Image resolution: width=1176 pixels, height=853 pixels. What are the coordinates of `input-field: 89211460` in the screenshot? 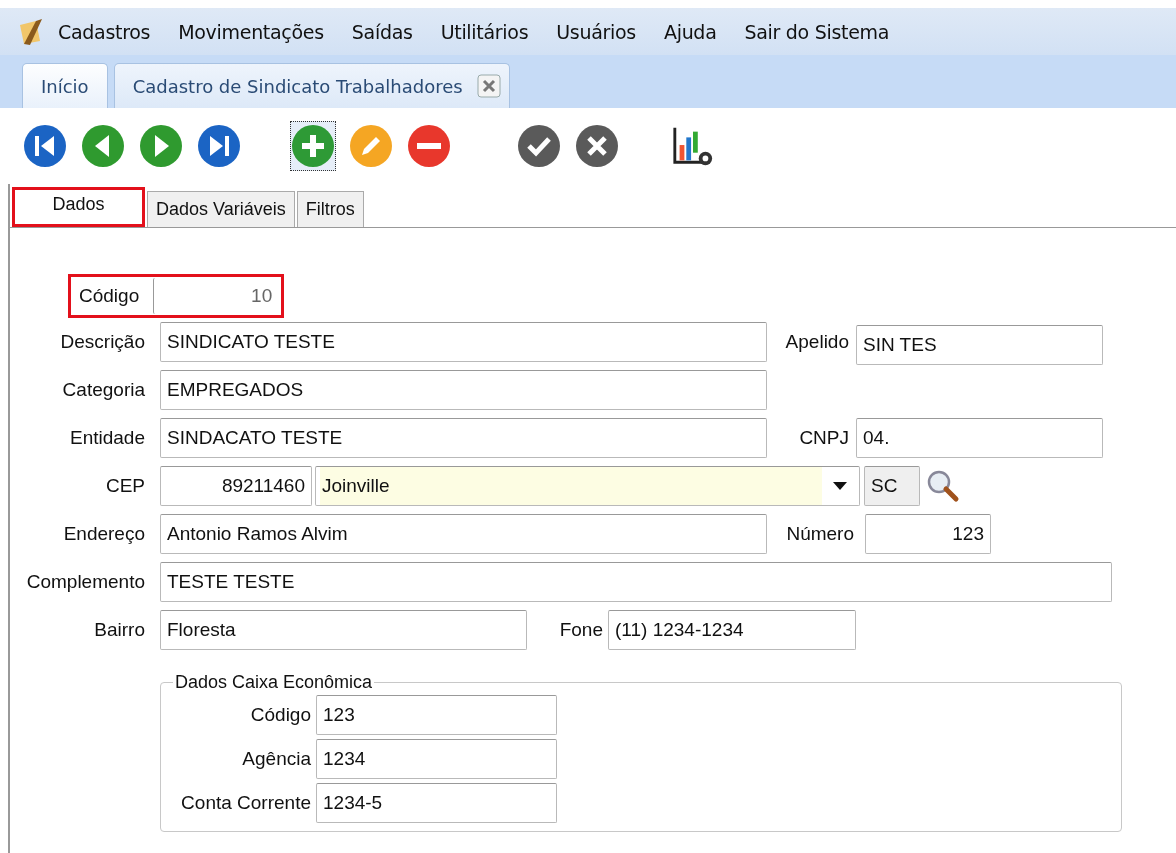 It's located at (236, 486).